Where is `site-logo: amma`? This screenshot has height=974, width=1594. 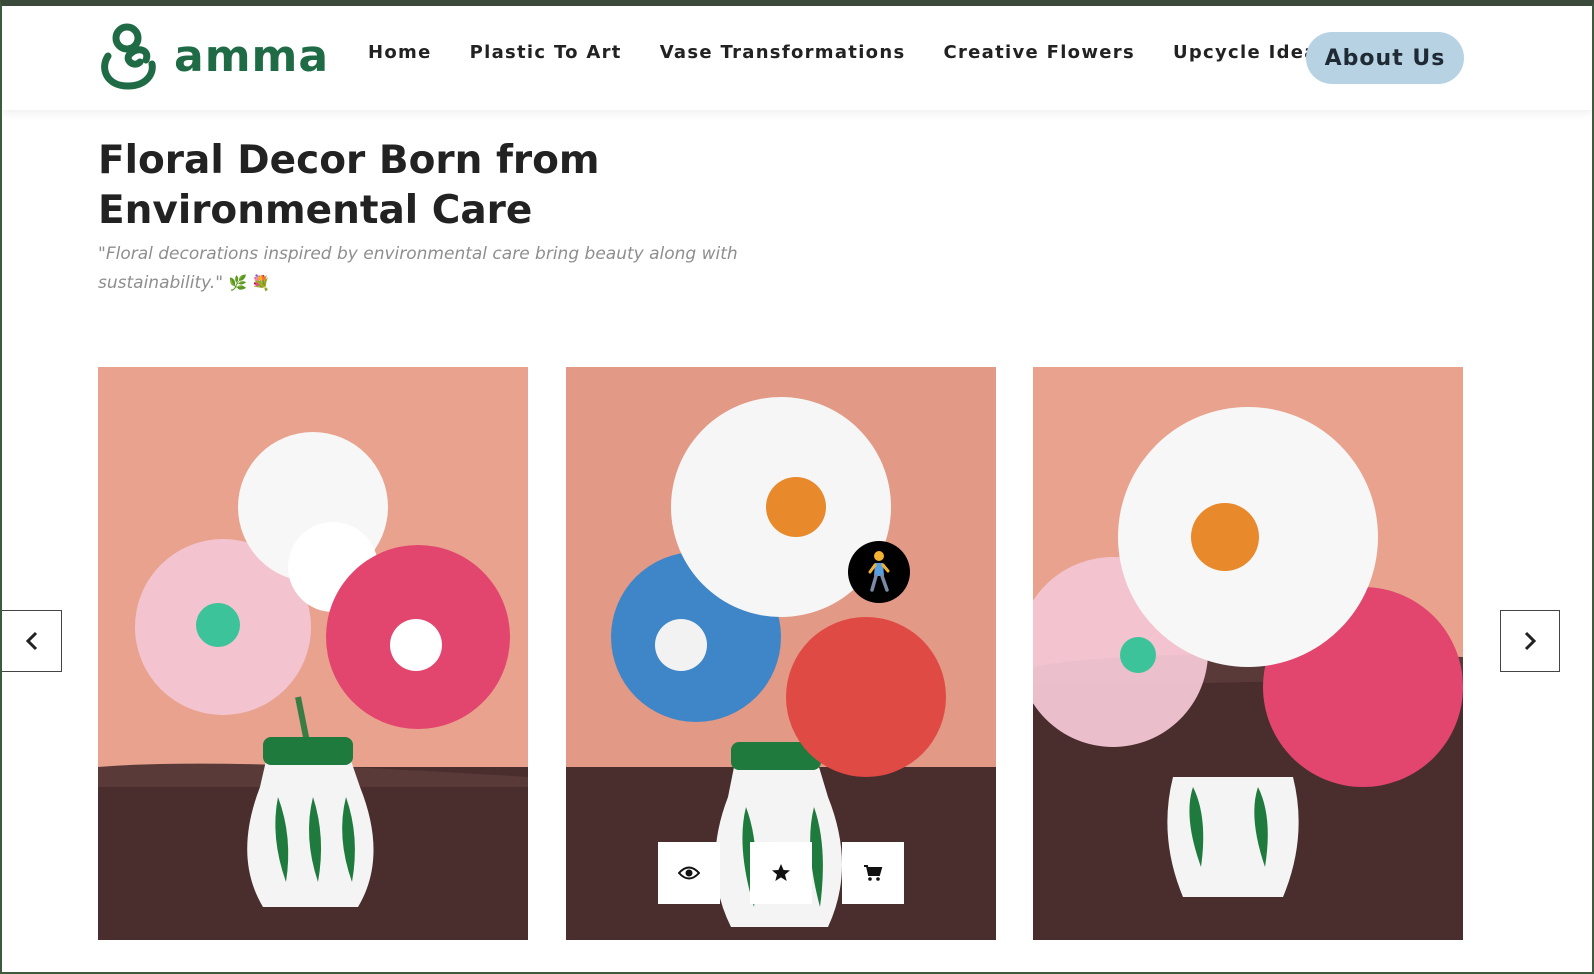 site-logo: amma is located at coordinates (213, 56).